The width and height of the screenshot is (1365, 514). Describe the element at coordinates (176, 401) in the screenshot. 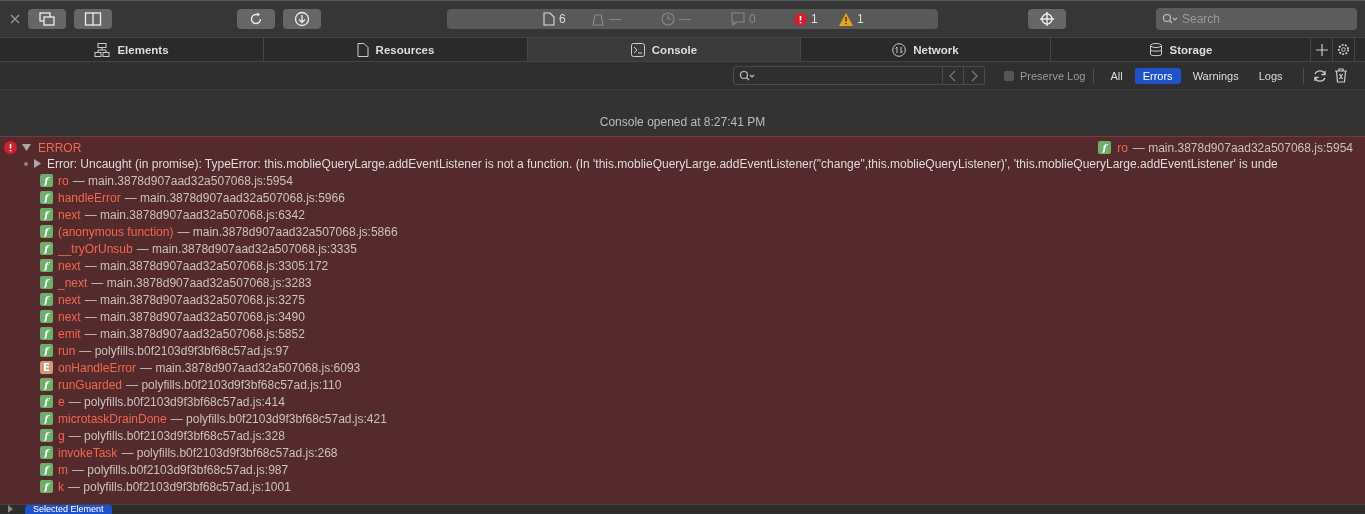

I see `source-location-link: — polyfills.b0f2103d9f3bf68c57ad.js:414` at that location.